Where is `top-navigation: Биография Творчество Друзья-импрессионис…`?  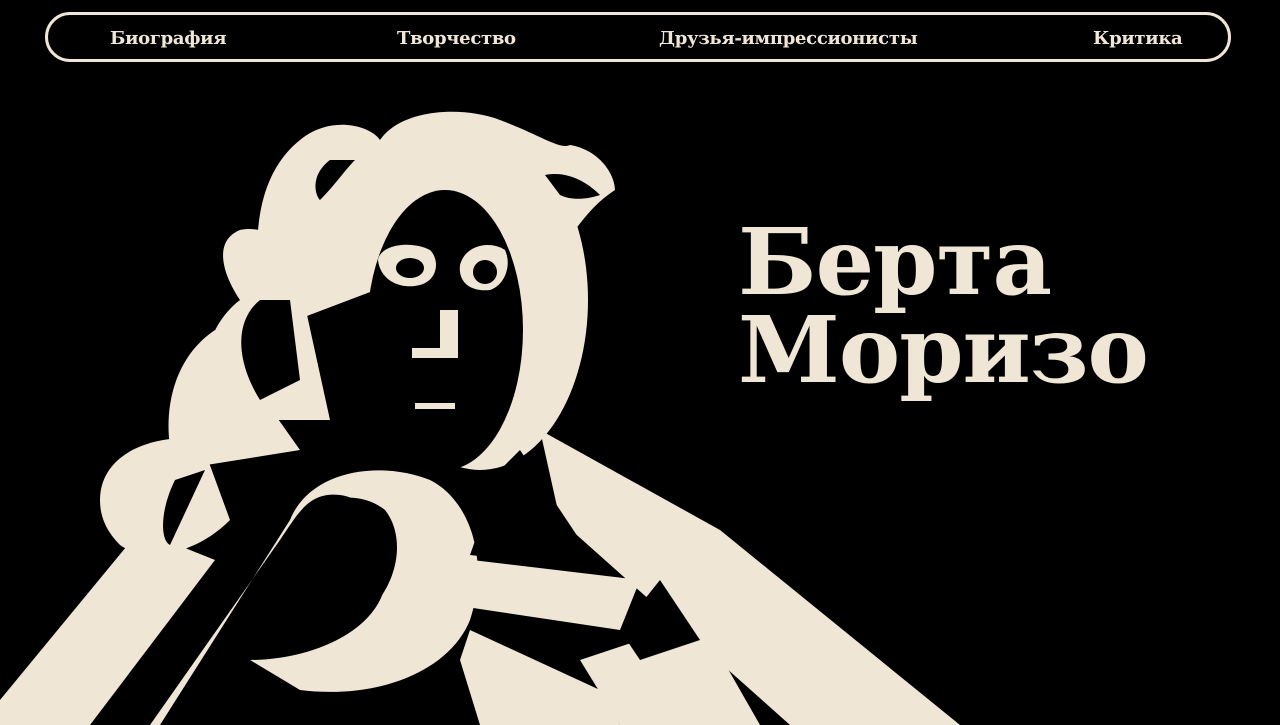 top-navigation: Биография Творчество Друзья-импрессионис… is located at coordinates (638, 37).